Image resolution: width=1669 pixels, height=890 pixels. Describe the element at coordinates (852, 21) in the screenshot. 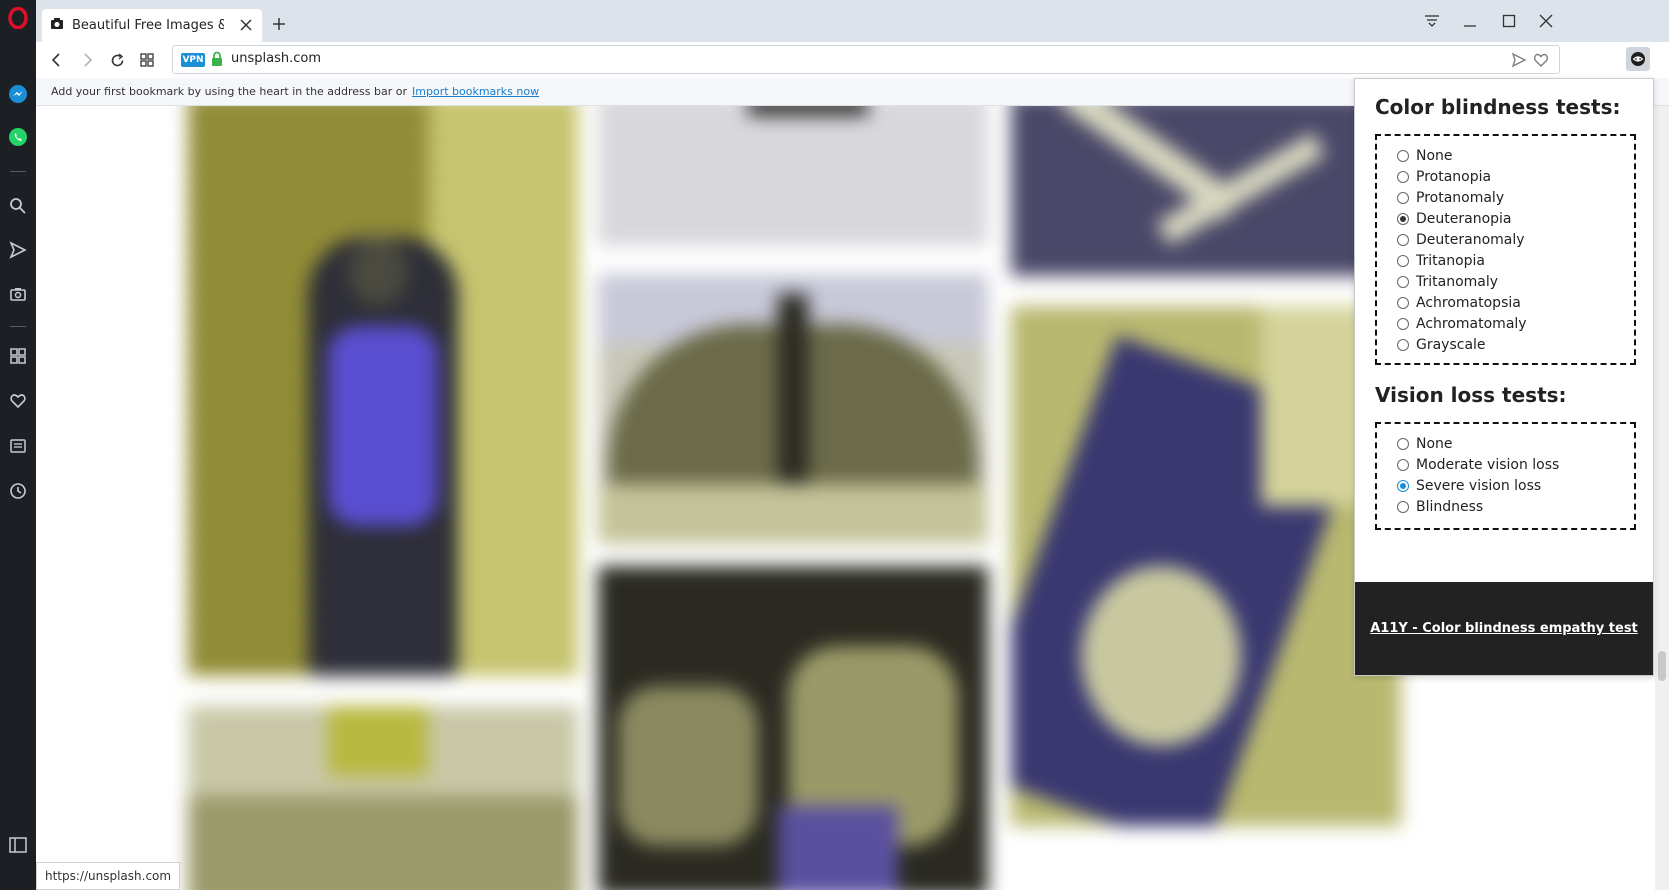

I see `tab-strip: Beautiful Free Images & Pictures` at that location.